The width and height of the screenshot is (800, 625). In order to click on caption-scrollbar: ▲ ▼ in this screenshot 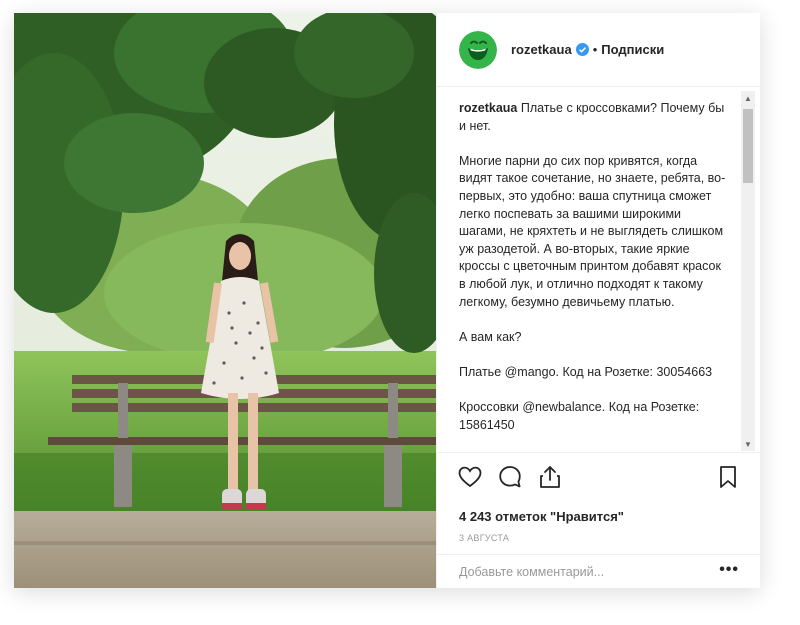, I will do `click(748, 271)`.